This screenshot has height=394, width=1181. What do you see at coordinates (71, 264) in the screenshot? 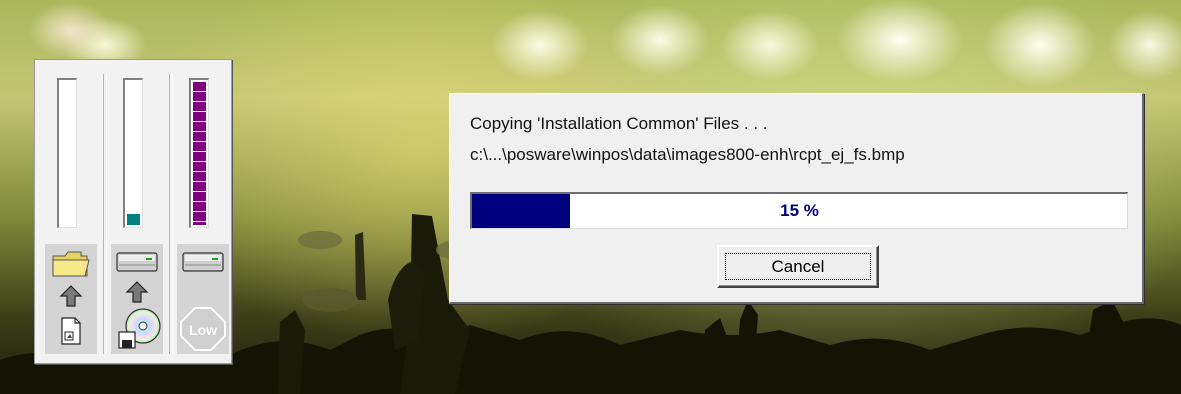
I see `folder-icon` at bounding box center [71, 264].